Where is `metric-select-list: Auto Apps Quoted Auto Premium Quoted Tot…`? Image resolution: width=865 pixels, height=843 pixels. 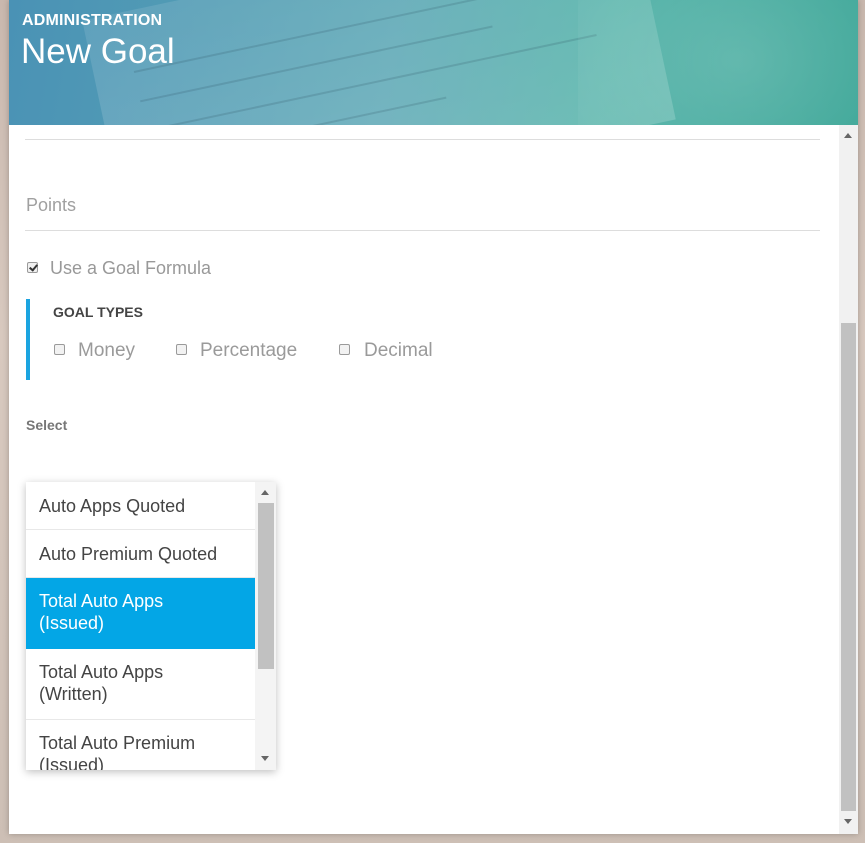
metric-select-list: Auto Apps Quoted Auto Premium Quoted Tot… is located at coordinates (151, 626).